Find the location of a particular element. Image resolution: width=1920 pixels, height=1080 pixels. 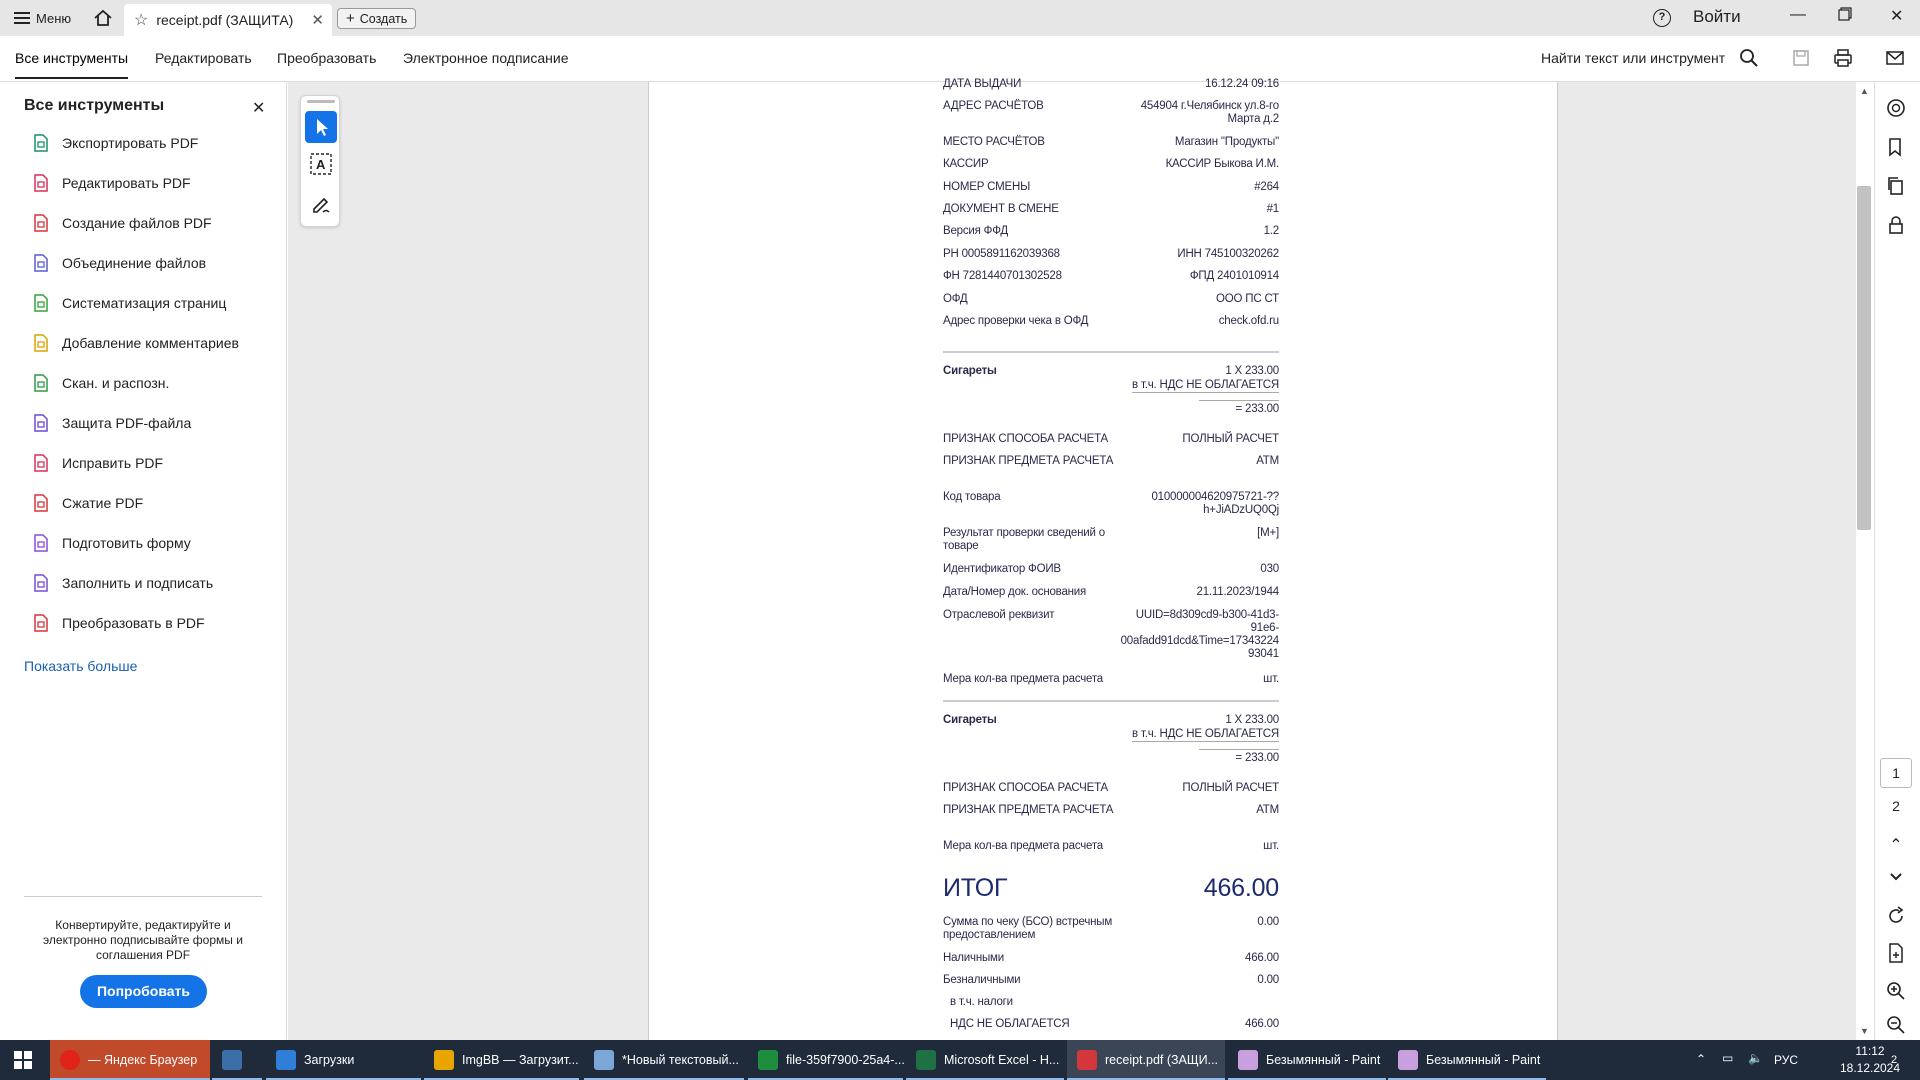

try-button: Попробовать is located at coordinates (143, 991).